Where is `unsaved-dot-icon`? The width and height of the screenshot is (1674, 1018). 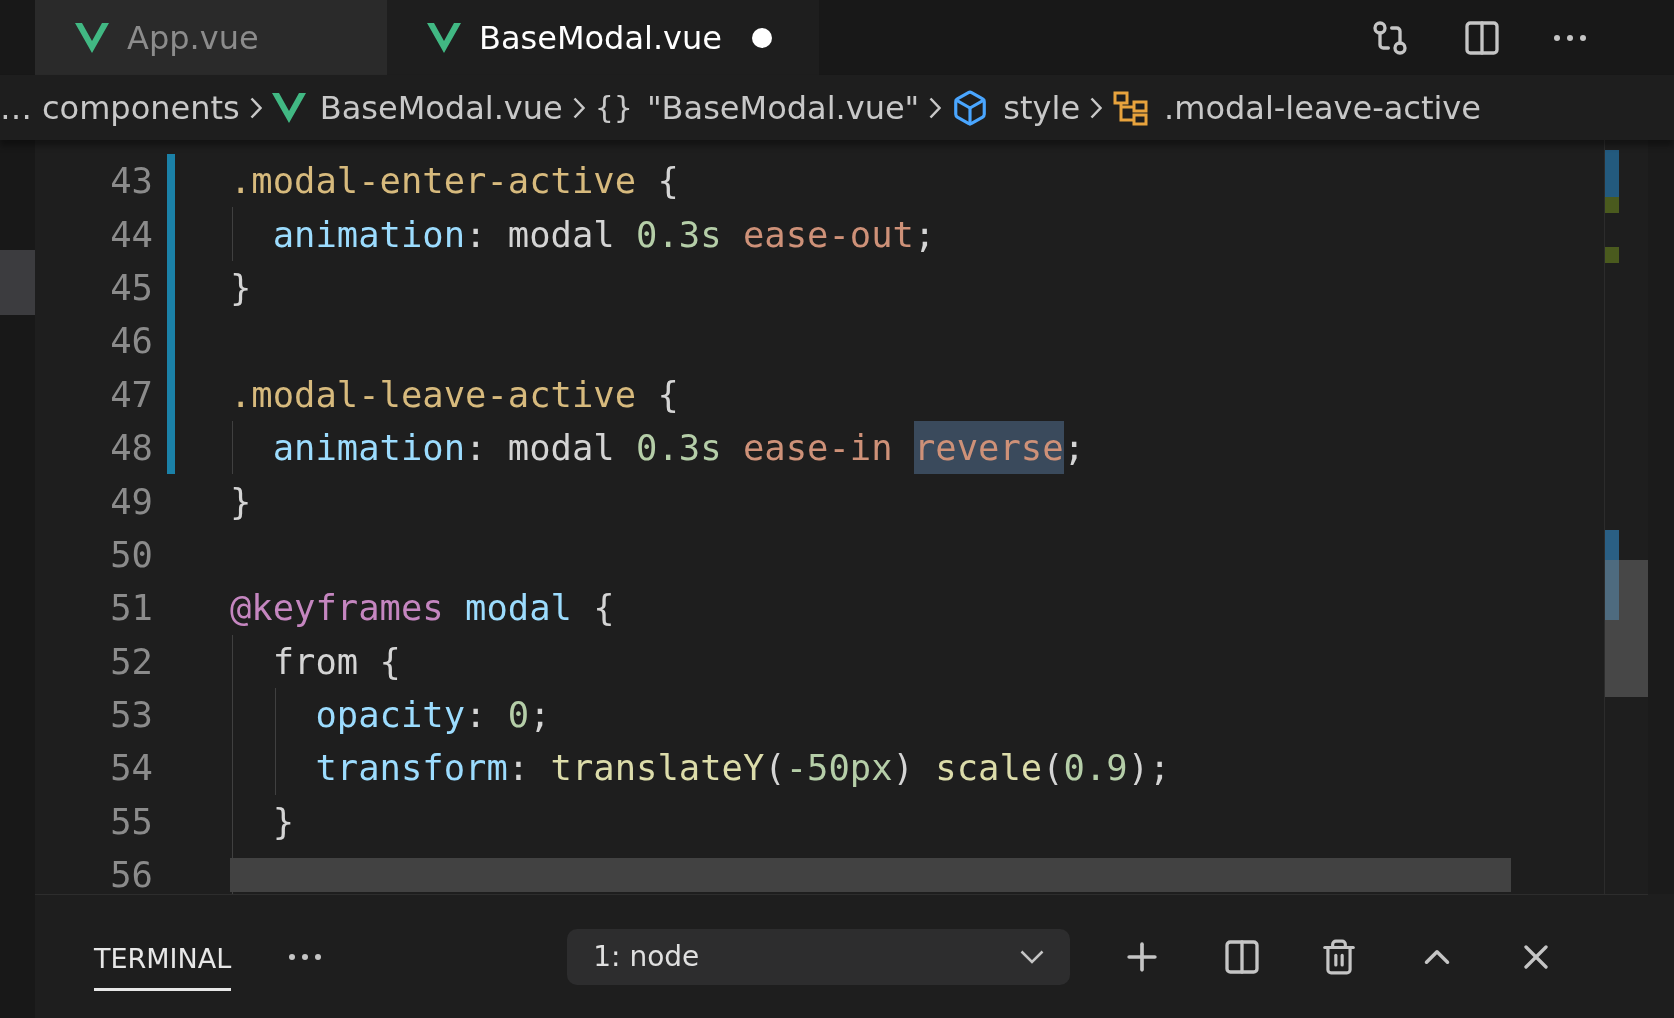
unsaved-dot-icon is located at coordinates (762, 37).